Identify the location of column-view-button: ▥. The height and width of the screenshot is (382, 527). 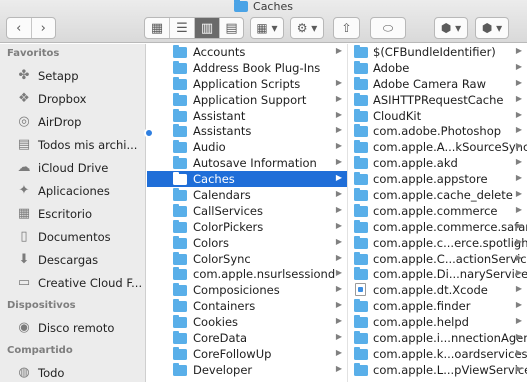
(207, 28).